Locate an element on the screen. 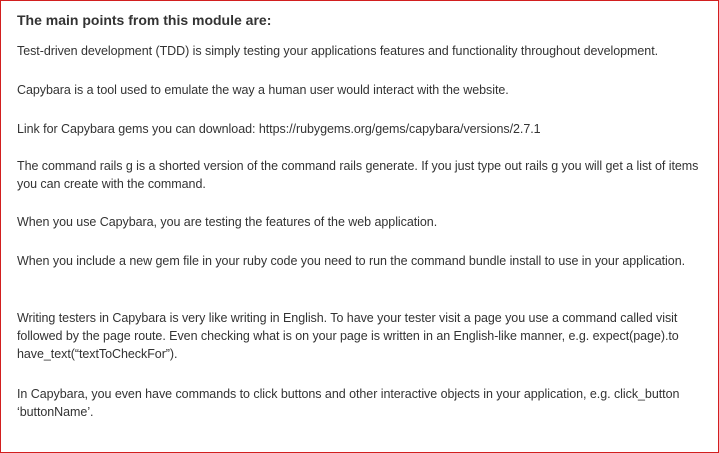 This screenshot has height=453, width=719. module-summary-heading: The main points from this module are: is located at coordinates (144, 20).